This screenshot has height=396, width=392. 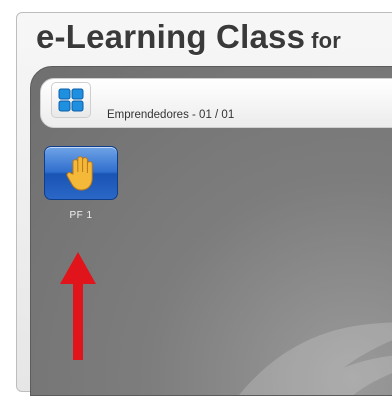 What do you see at coordinates (315, 358) in the screenshot?
I see `background-swirl-decoration` at bounding box center [315, 358].